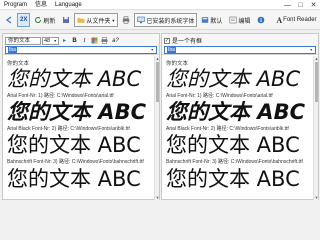 The height and width of the screenshot is (240, 320). I want to click on back-button, so click(9, 20).